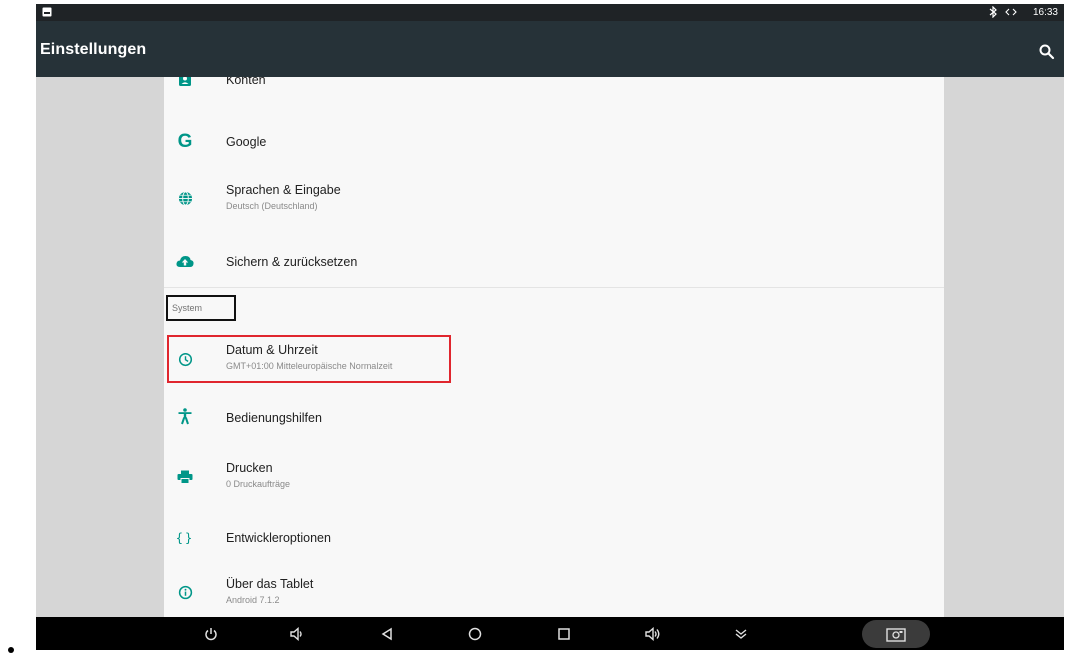 The height and width of the screenshot is (662, 1079). What do you see at coordinates (554, 142) in the screenshot?
I see `settings-item-google: G Google` at bounding box center [554, 142].